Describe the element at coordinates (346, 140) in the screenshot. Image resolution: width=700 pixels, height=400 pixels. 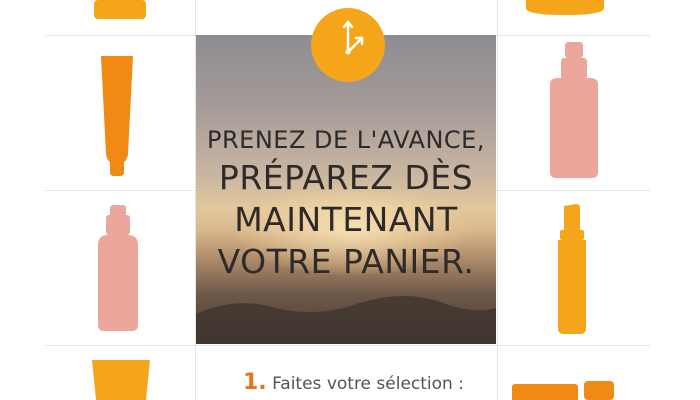
I see `hero-line-1: PRENEZ DE L'AVANCE,` at that location.